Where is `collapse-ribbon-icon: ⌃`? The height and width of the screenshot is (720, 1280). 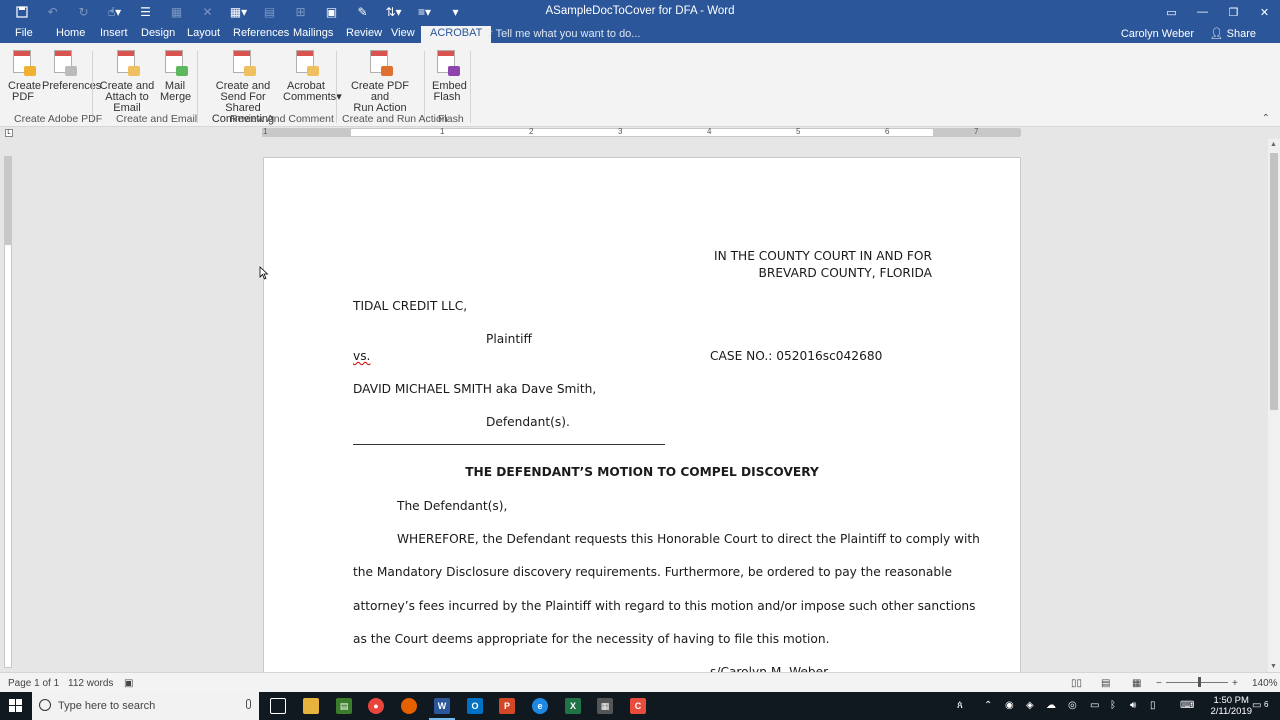 collapse-ribbon-icon: ⌃ is located at coordinates (1266, 118).